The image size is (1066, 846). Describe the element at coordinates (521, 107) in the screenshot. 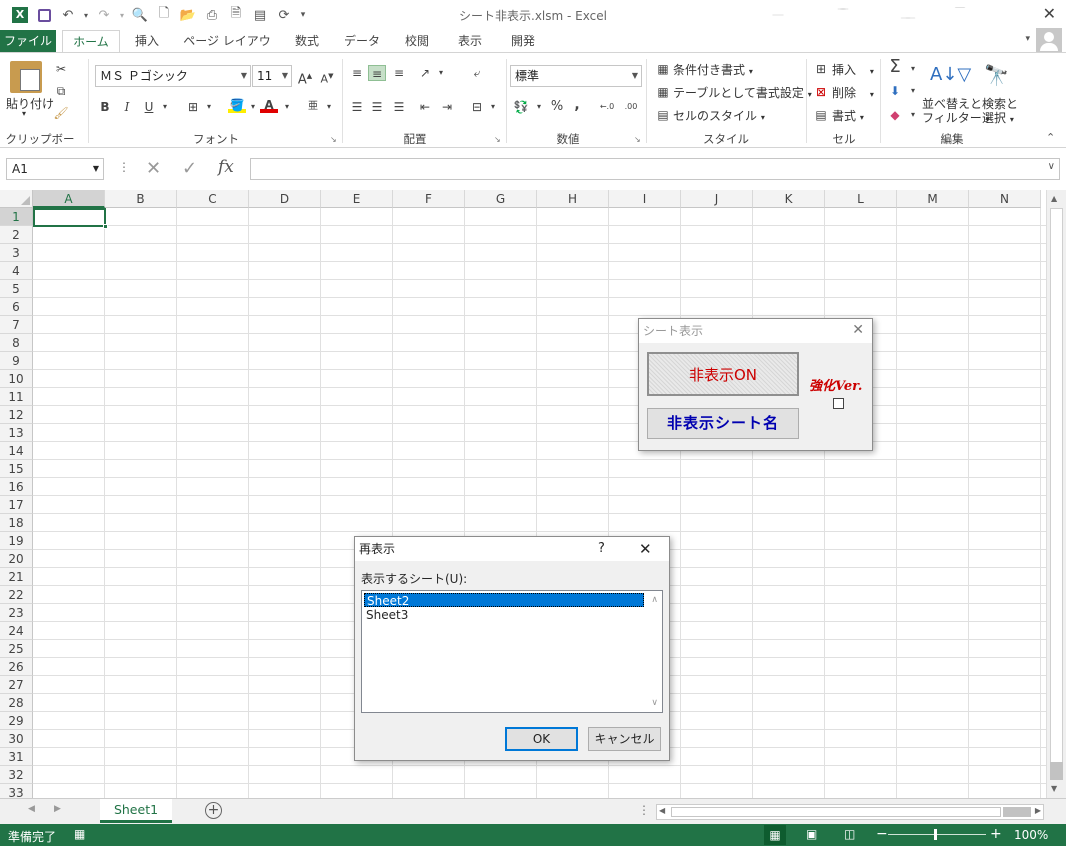

I see `currency-icon: 💱` at that location.